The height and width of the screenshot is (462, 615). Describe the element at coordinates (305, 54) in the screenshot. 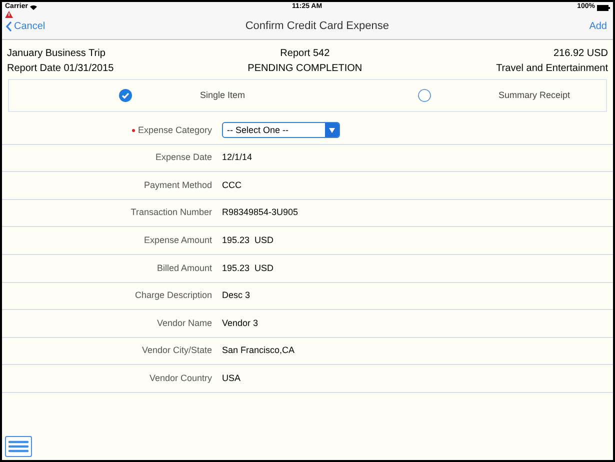

I see `report-number: Report 542` at that location.